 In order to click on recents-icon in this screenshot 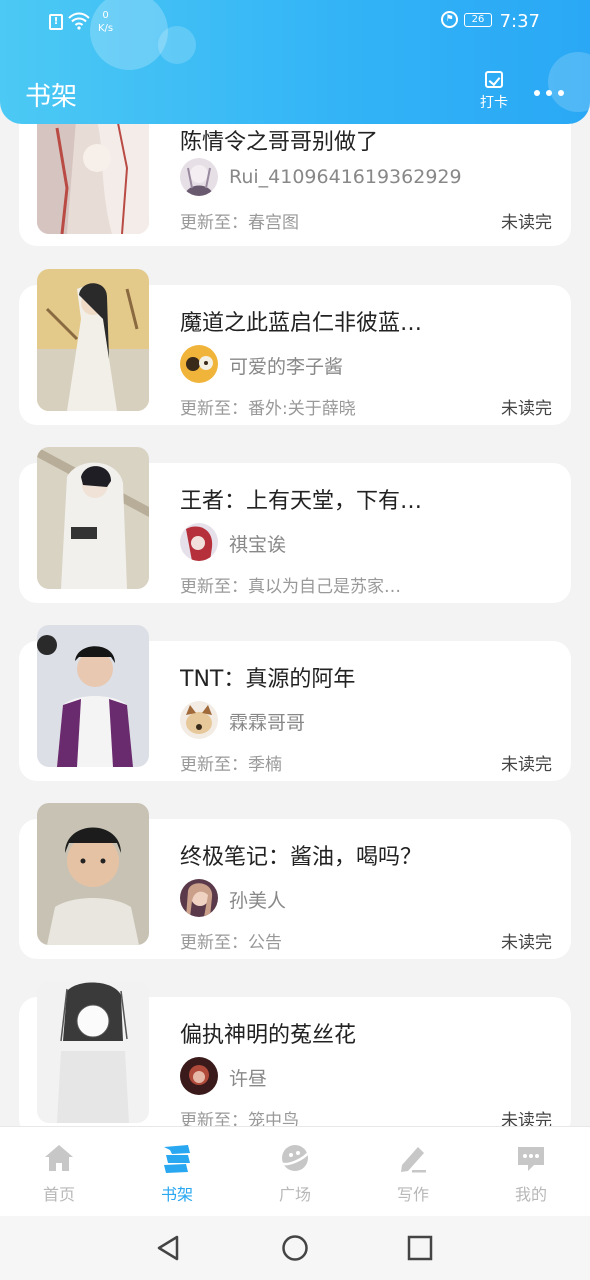, I will do `click(420, 1248)`.